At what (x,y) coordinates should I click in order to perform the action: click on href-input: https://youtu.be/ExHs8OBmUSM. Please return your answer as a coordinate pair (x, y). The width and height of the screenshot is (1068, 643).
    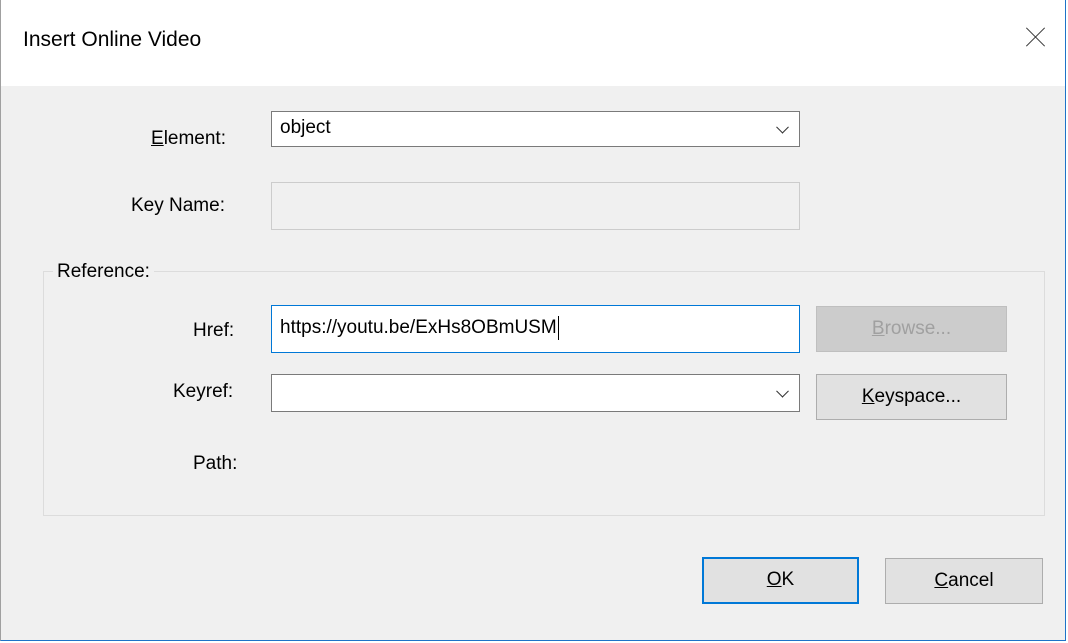
    Looking at the image, I should click on (535, 329).